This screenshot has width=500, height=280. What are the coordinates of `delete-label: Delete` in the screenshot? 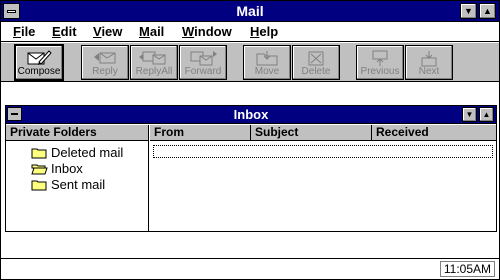 It's located at (316, 71).